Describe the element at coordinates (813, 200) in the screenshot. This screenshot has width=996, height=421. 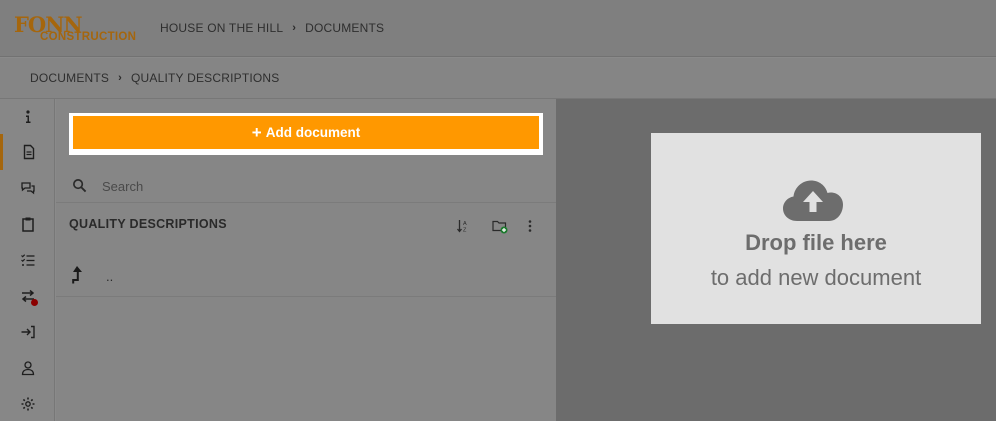
I see `cloud-upload-icon` at that location.